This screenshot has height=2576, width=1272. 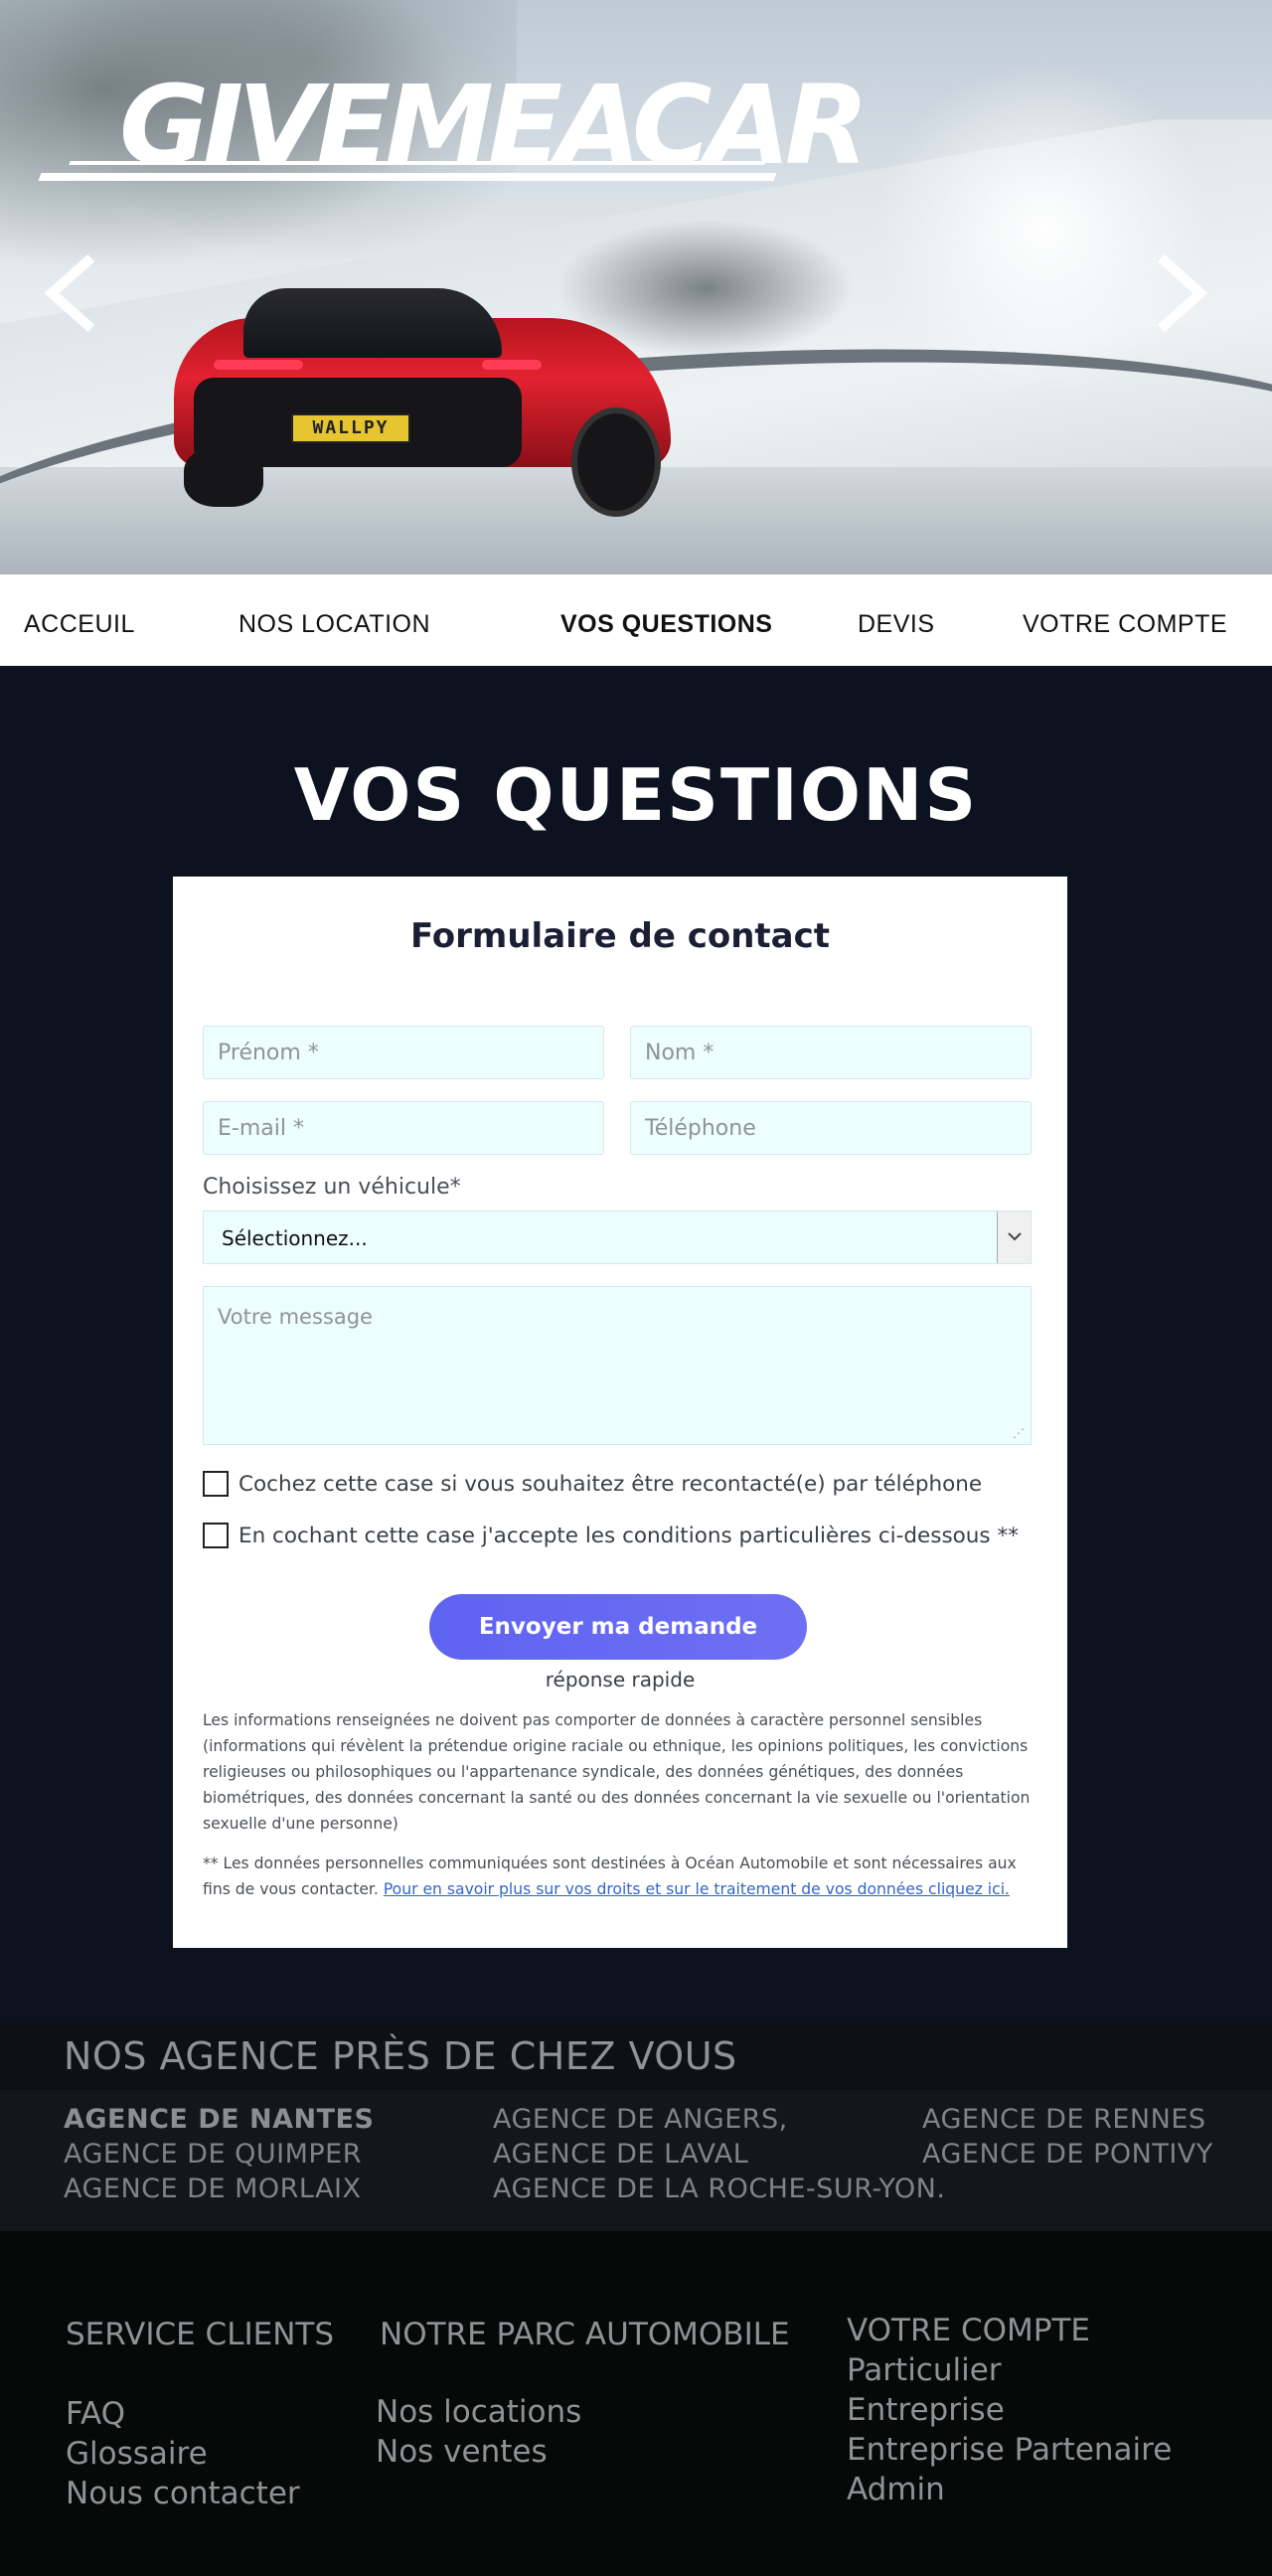 I want to click on nav-item-acceuil: ACCEUIL, so click(x=79, y=620).